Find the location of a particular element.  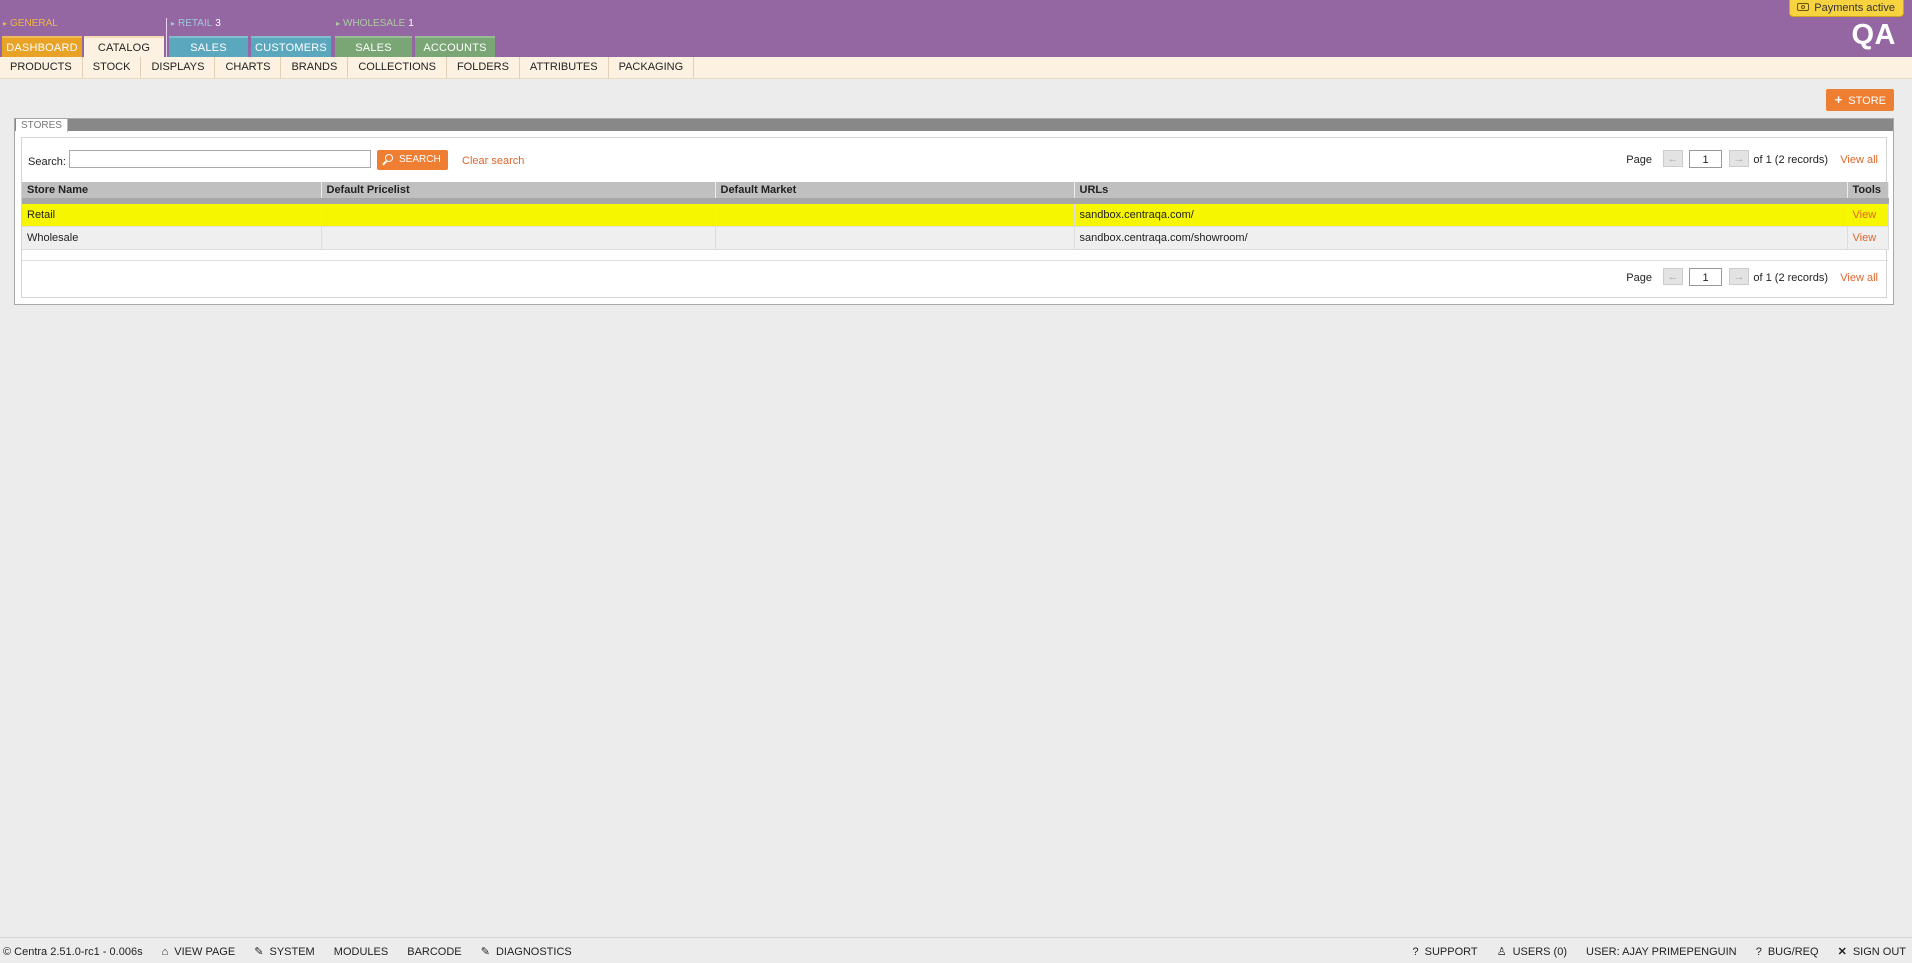

search-icon is located at coordinates (389, 158).